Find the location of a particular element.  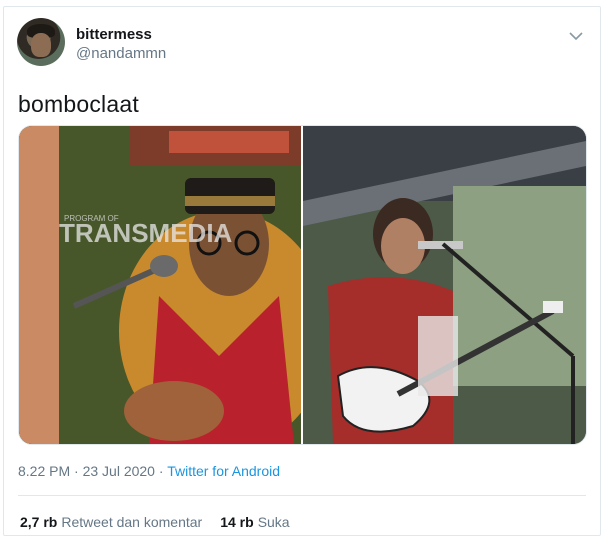

retweets-stat: 2,7 rb Retweet dan komentar is located at coordinates (111, 522).